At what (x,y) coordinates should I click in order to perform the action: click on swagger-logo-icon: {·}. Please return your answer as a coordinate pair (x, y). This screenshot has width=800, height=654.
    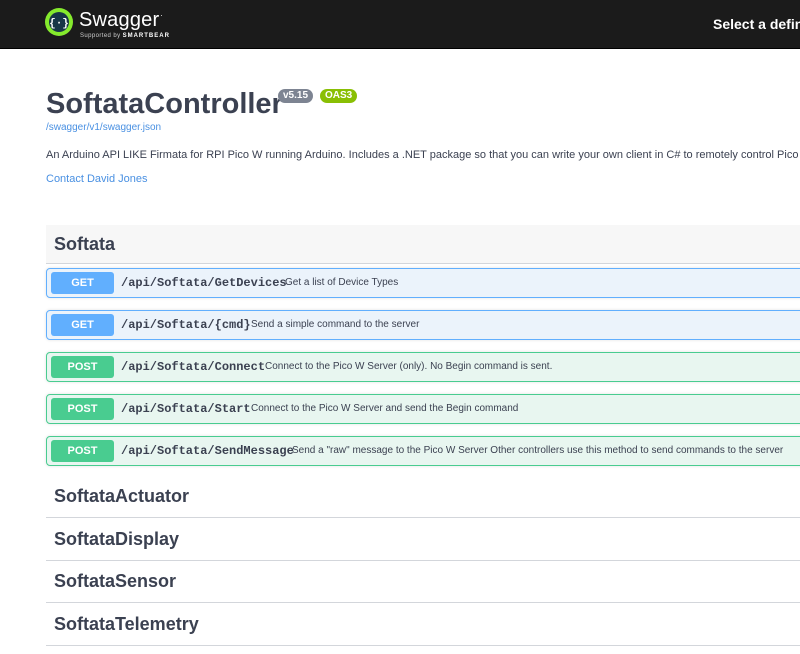
    Looking at the image, I should click on (59, 22).